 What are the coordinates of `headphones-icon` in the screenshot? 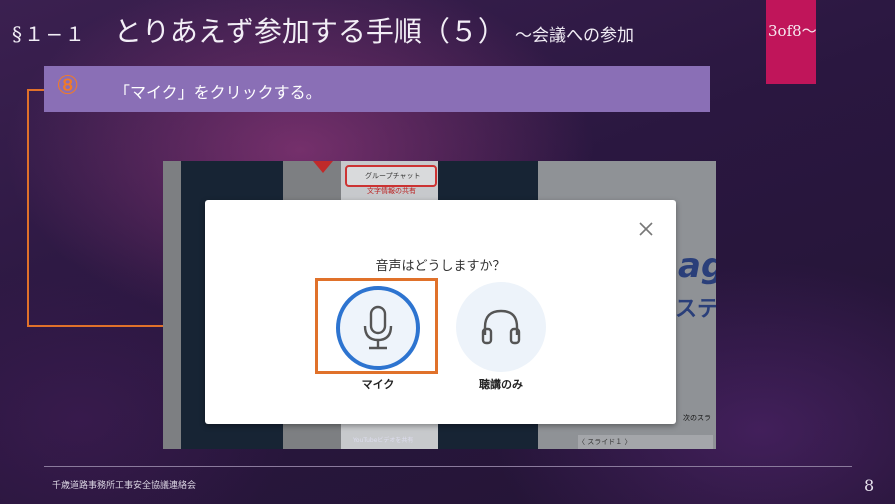 It's located at (501, 327).